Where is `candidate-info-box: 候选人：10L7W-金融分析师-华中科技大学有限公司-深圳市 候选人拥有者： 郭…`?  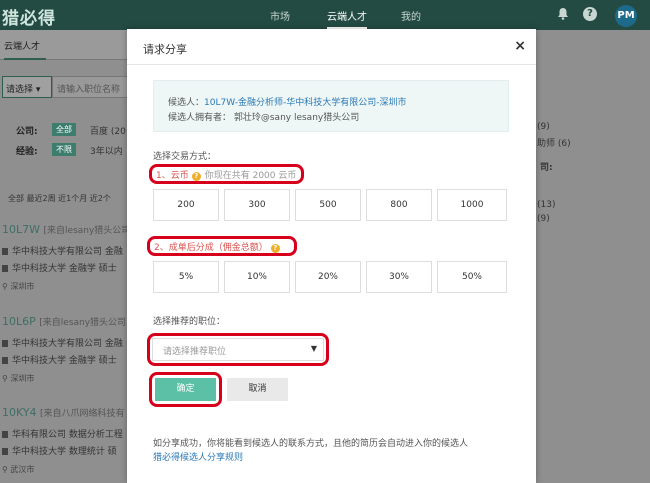 candidate-info-box: 候选人：10L7W-金融分析师-华中科技大学有限公司-深圳市 候选人拥有者： 郭… is located at coordinates (331, 106).